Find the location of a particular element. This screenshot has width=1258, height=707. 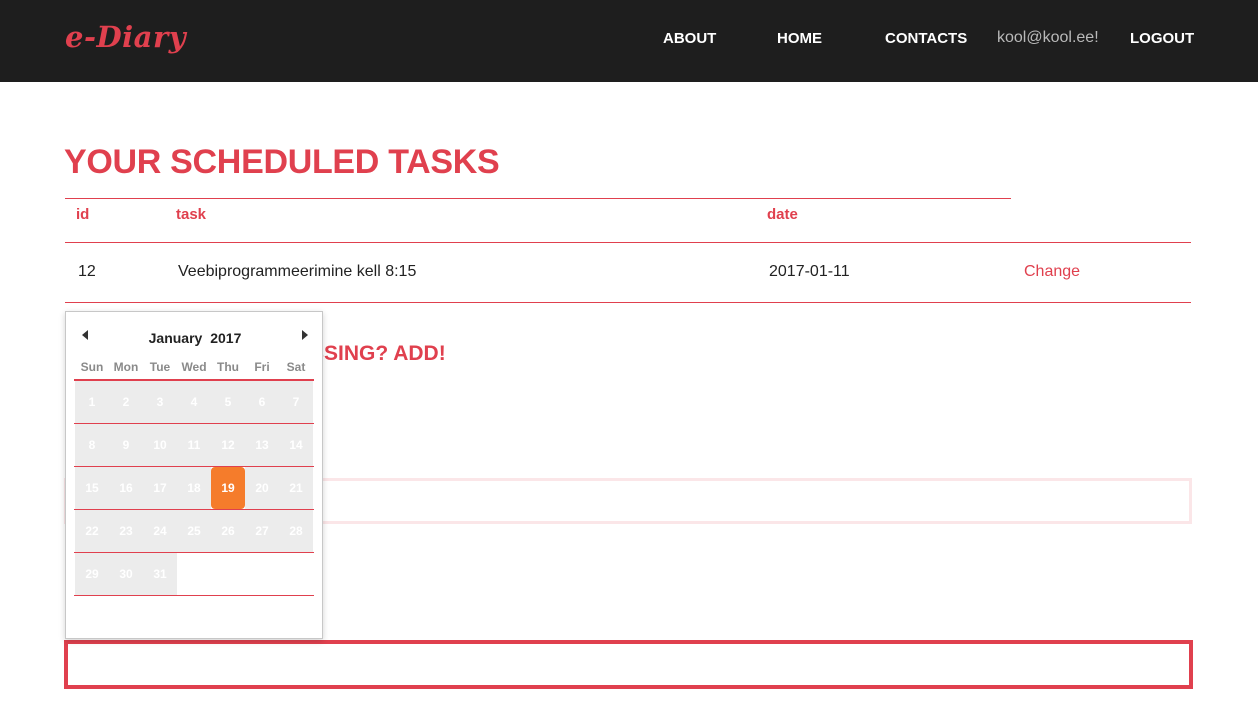

row-date: 2017-01-11 is located at coordinates (809, 271).